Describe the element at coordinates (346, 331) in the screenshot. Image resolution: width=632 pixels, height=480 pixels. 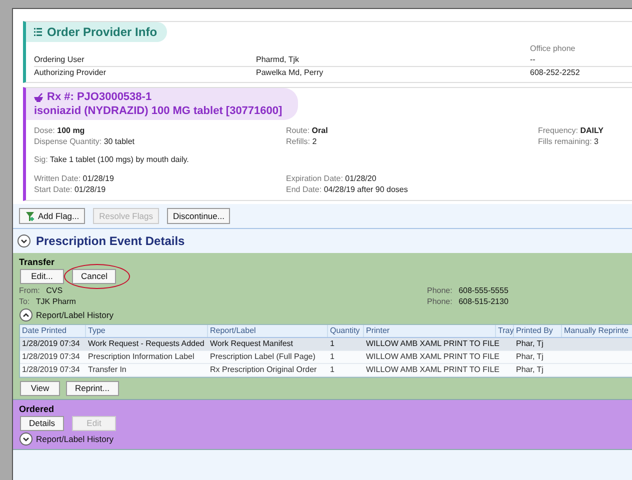
I see `column-header: Quantity` at that location.